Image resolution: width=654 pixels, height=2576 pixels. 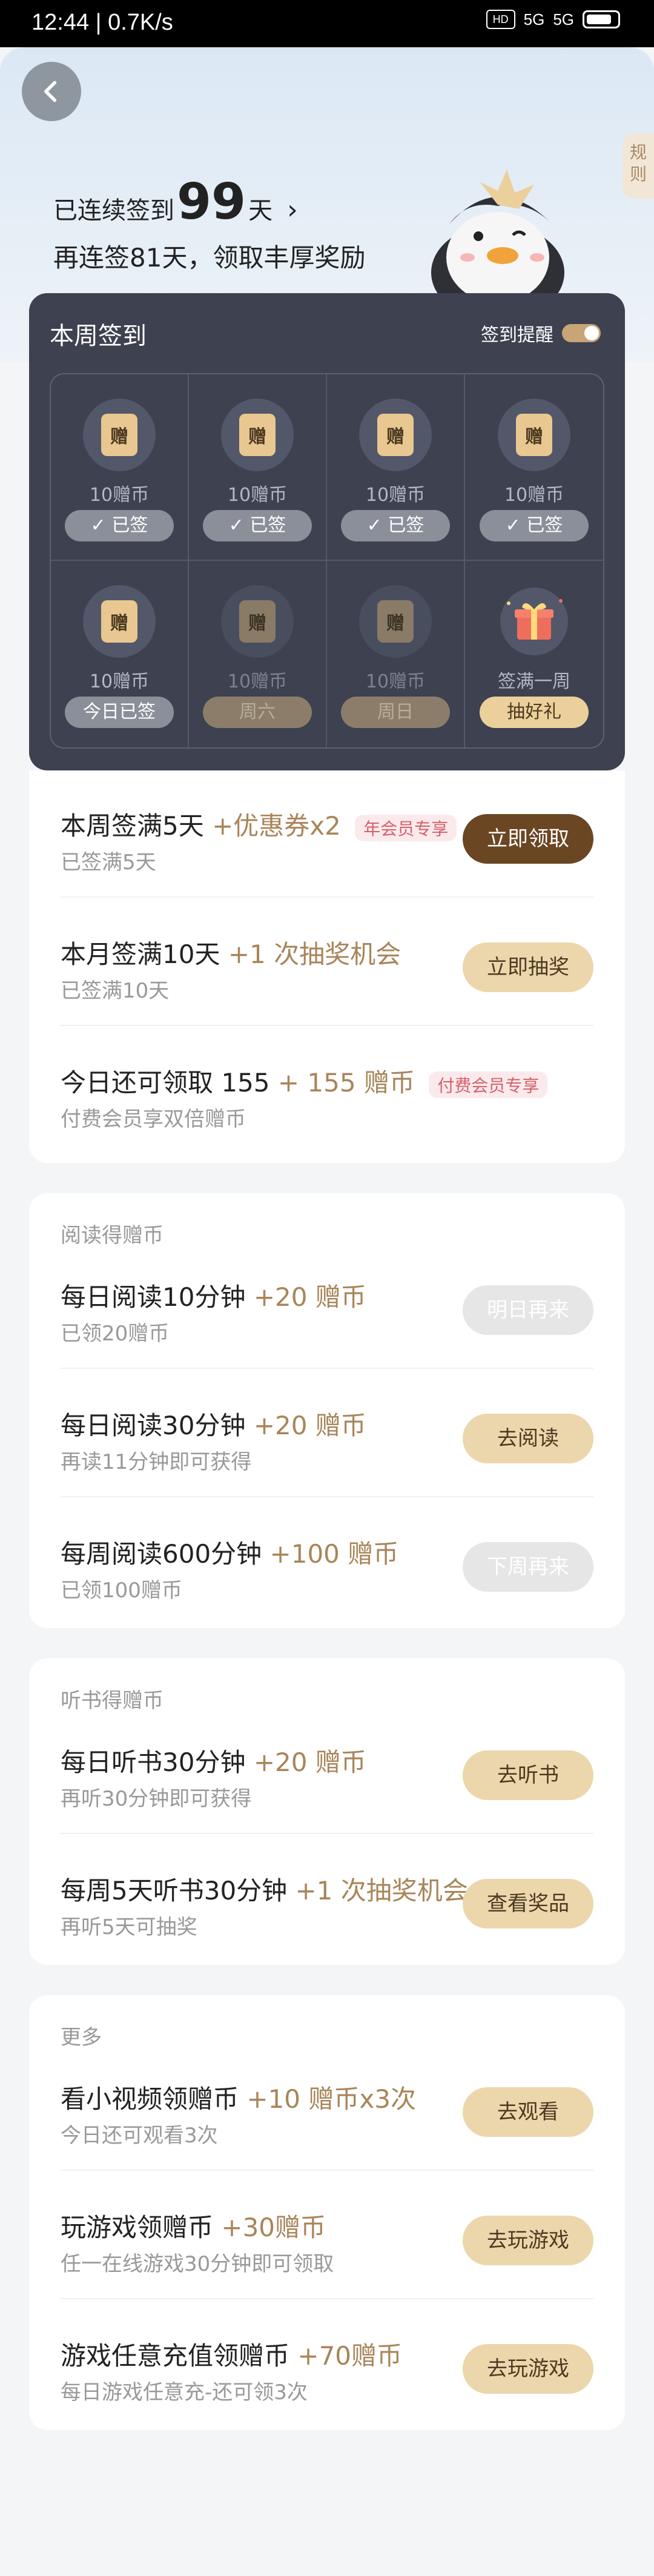 I want to click on task-reward: +100 赠币, so click(x=334, y=1554).